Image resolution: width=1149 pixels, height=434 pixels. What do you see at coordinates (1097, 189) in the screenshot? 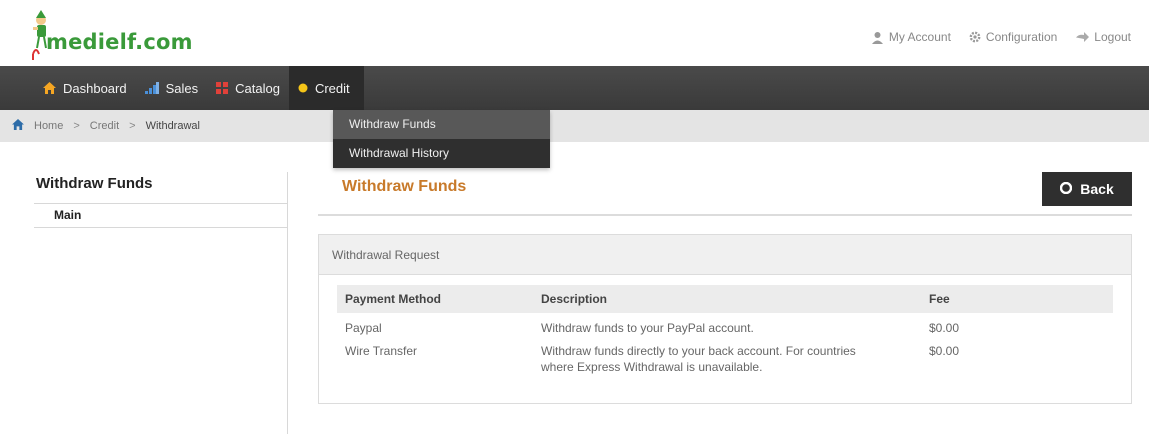
I see `back-label: Back` at bounding box center [1097, 189].